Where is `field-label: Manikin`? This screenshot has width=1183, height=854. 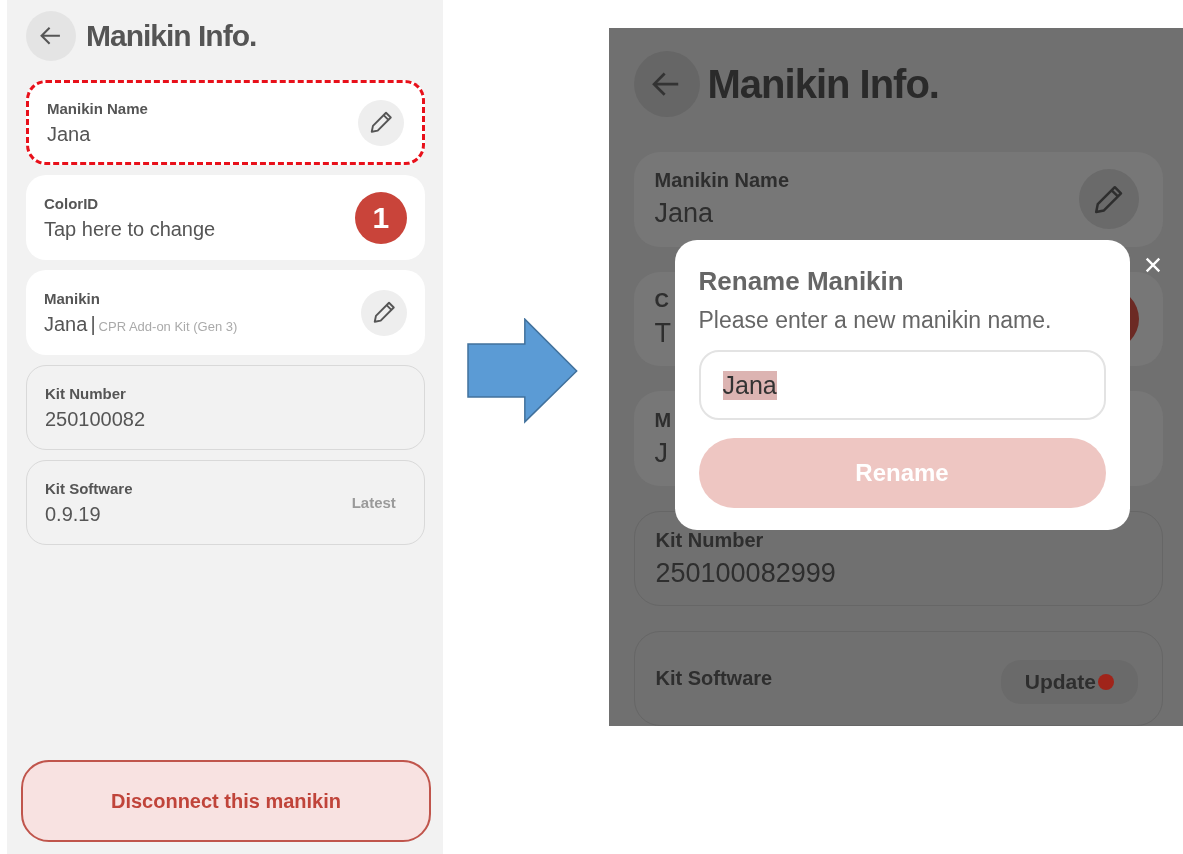
field-label: Manikin is located at coordinates (72, 298).